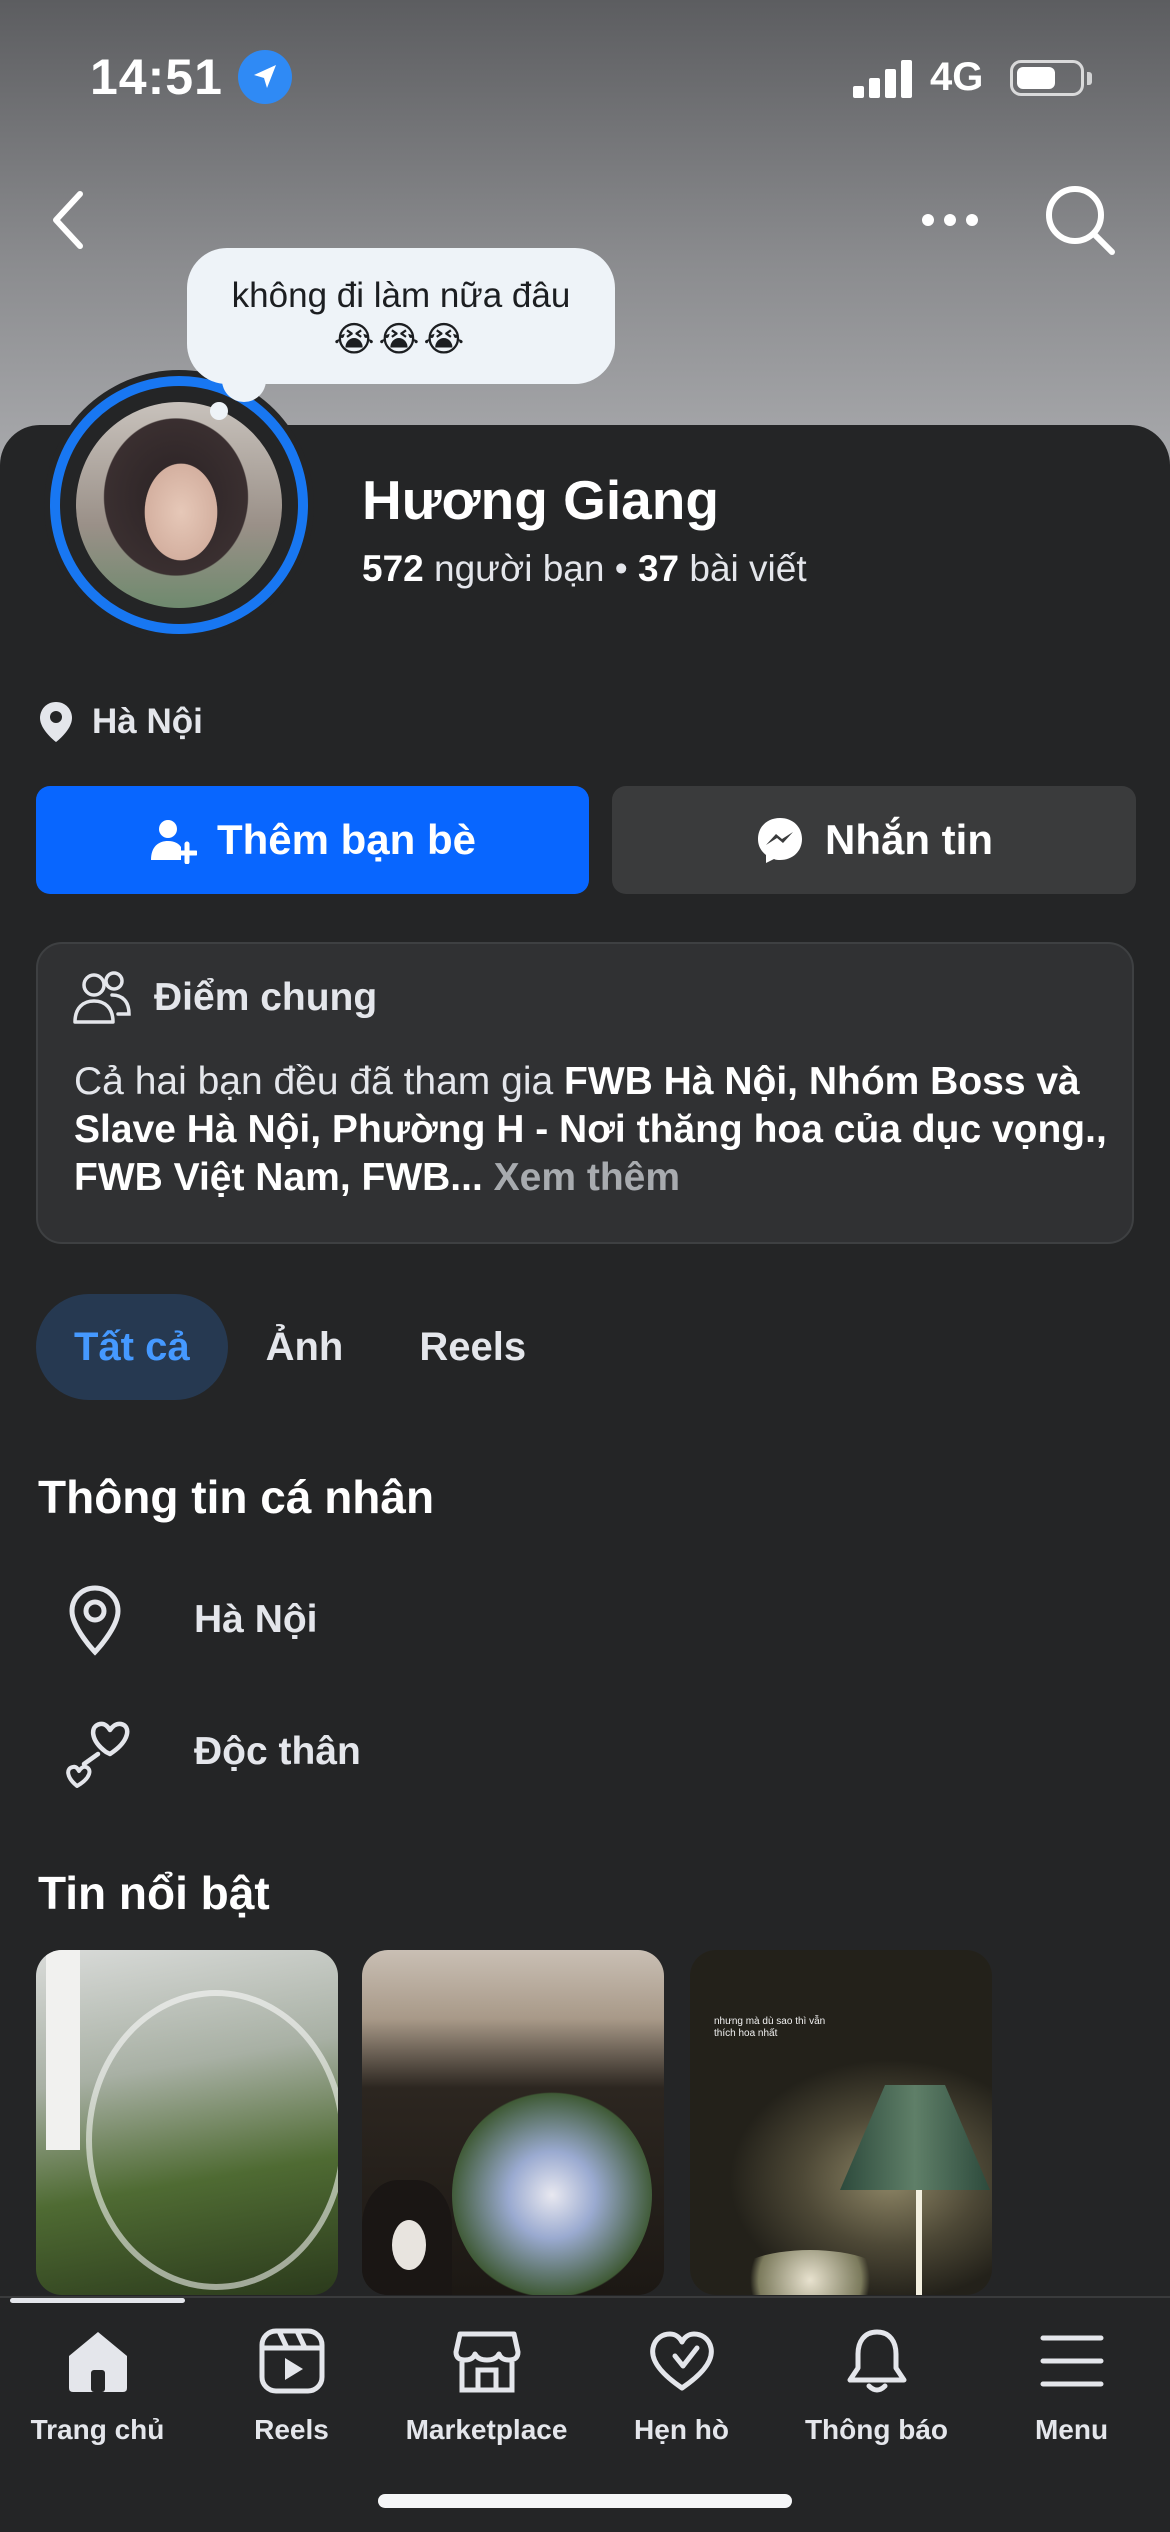  Describe the element at coordinates (154, 1893) in the screenshot. I see `highlights-title: Tin nổi bật` at that location.